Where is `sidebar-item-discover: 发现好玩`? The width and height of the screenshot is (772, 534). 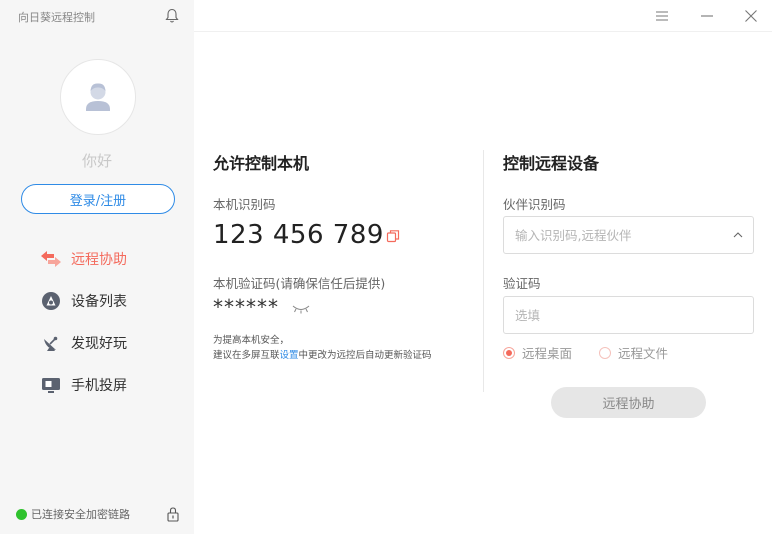
sidebar-item-discover: 发现好玩 is located at coordinates (83, 343).